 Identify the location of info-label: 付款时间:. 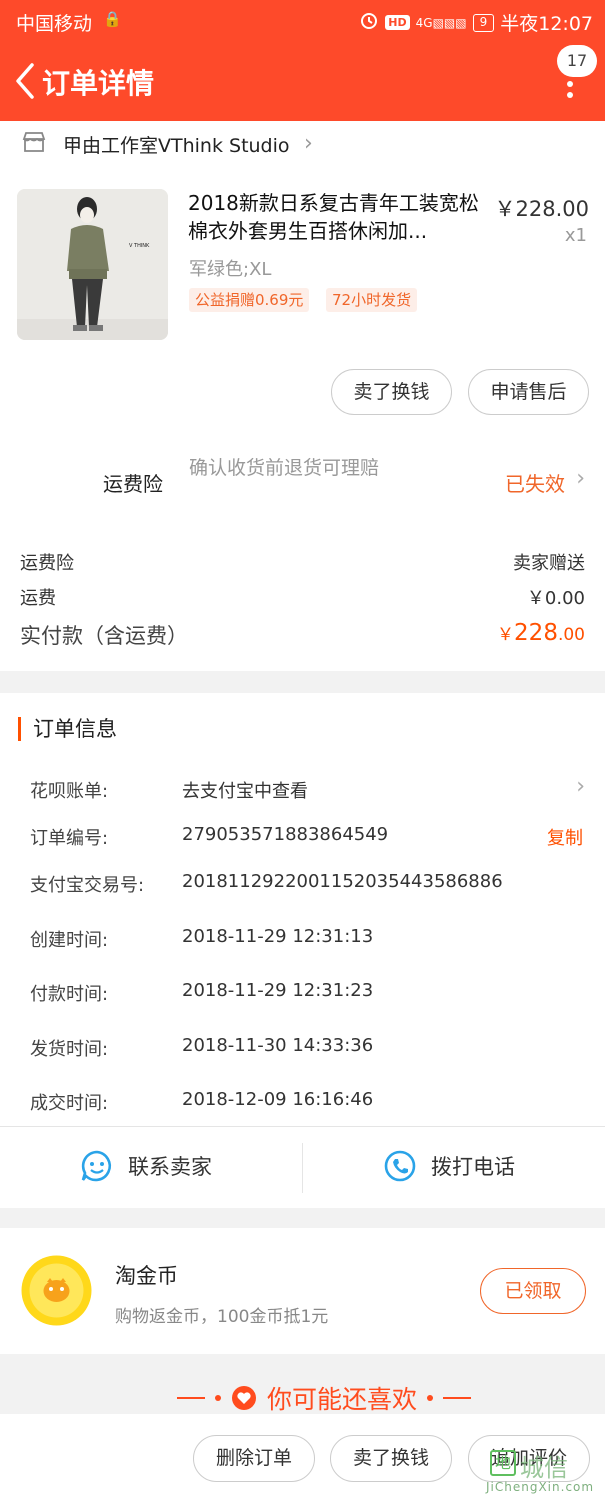
(69, 994).